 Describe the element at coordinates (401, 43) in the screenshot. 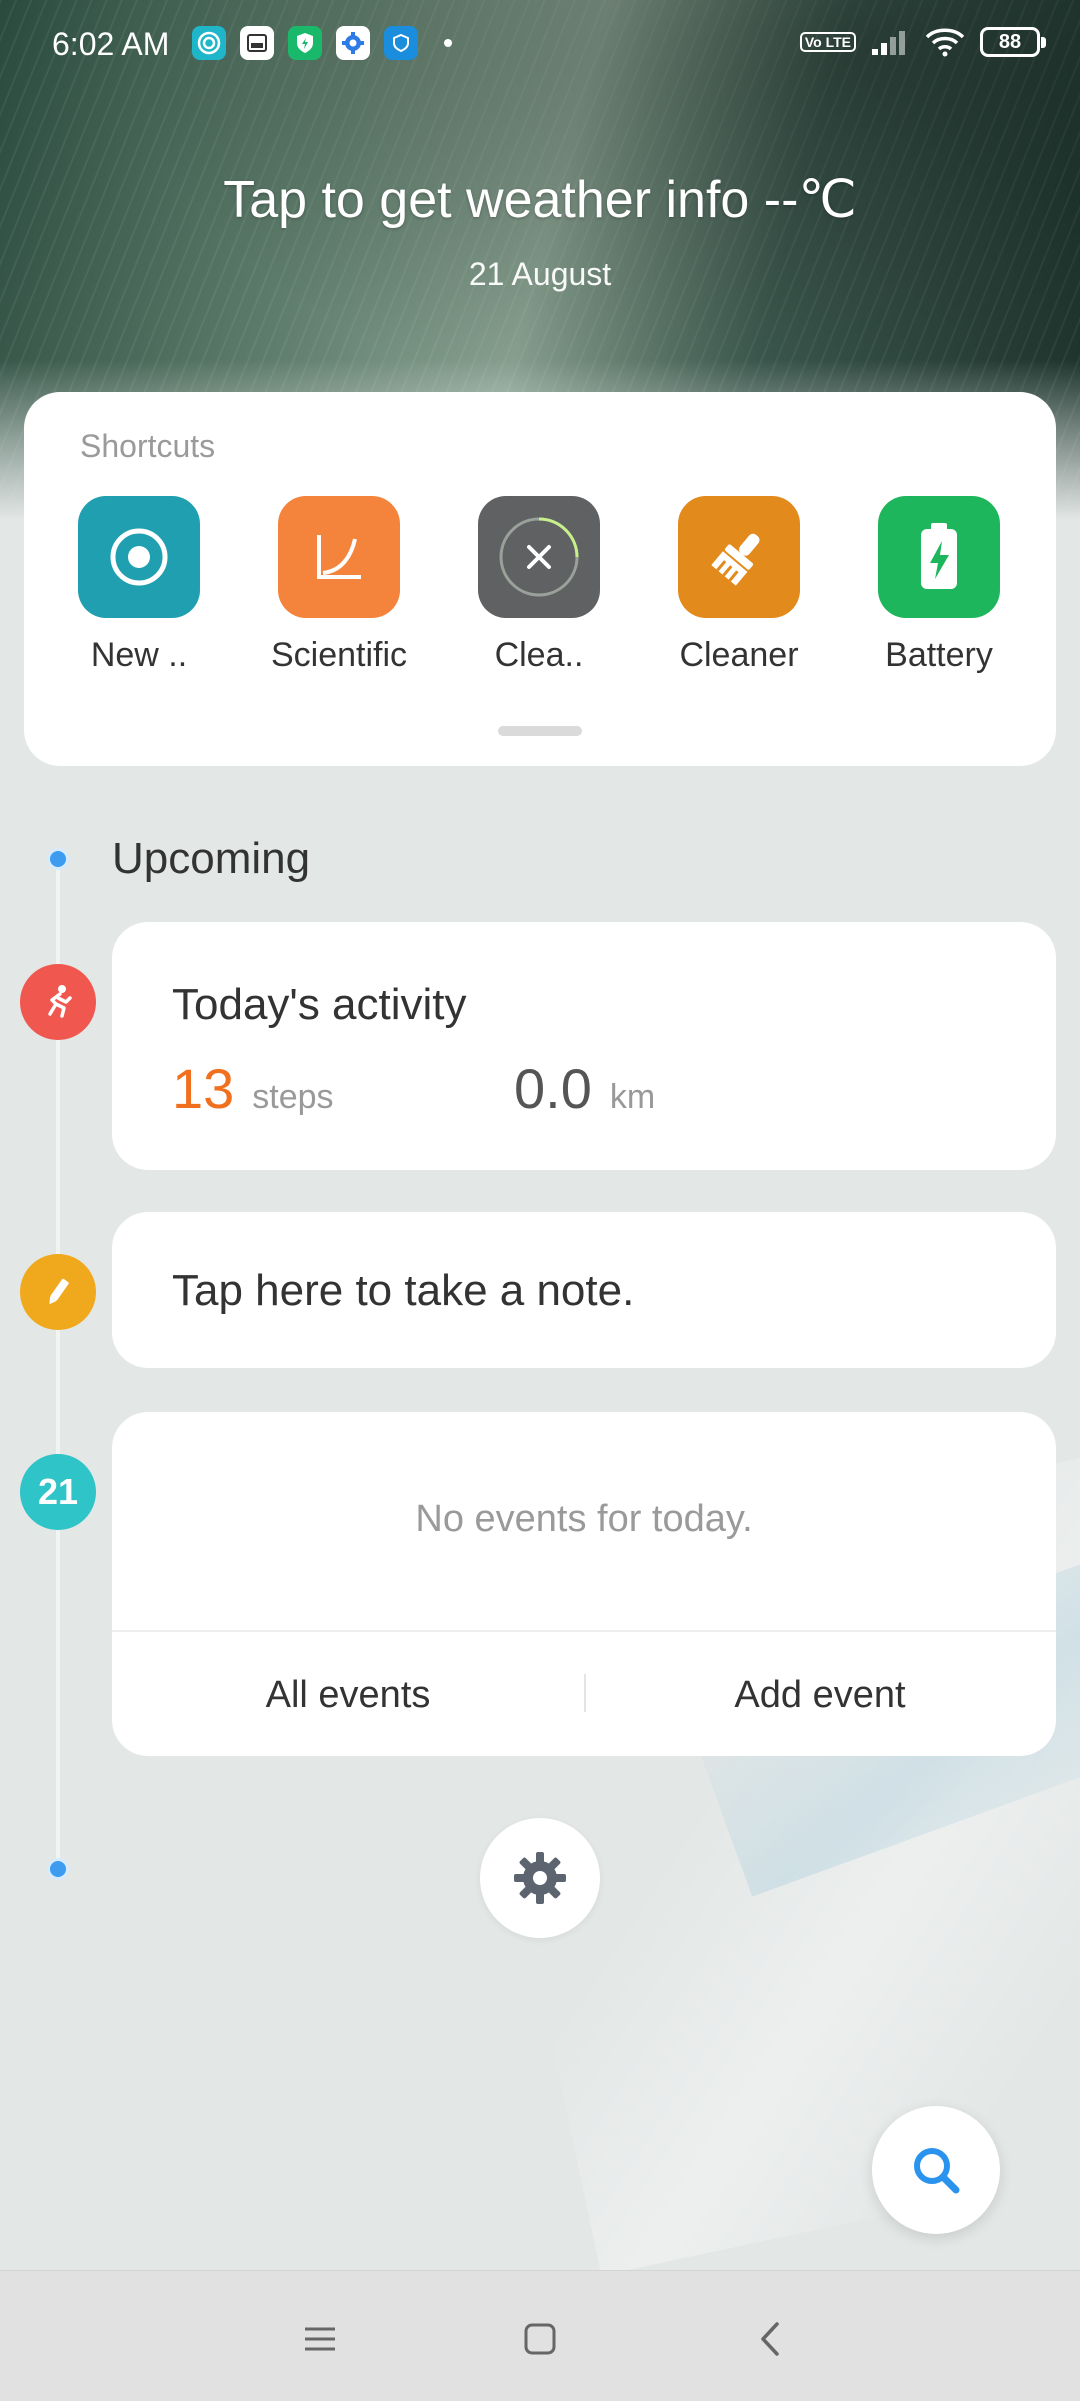

I see `security-badge-icon` at that location.